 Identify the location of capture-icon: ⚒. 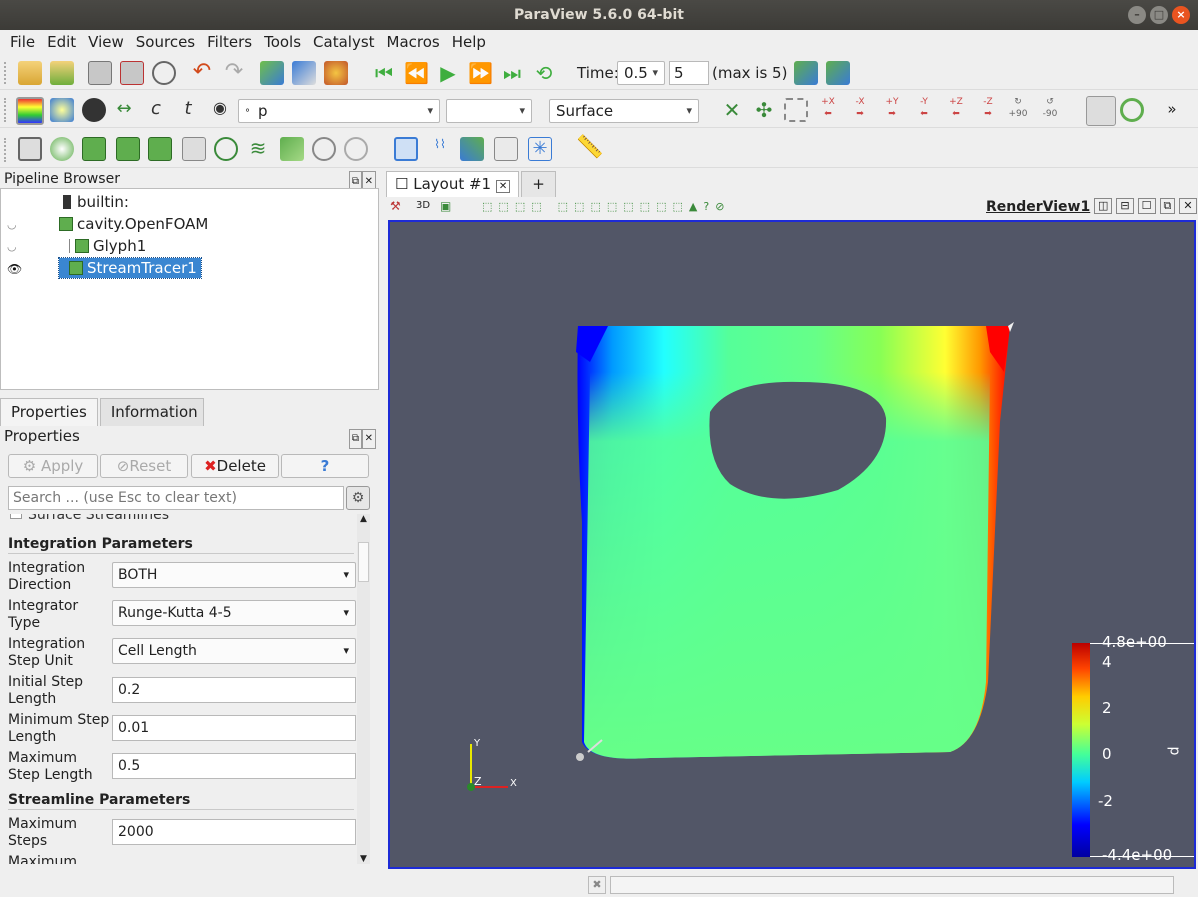
(395, 206).